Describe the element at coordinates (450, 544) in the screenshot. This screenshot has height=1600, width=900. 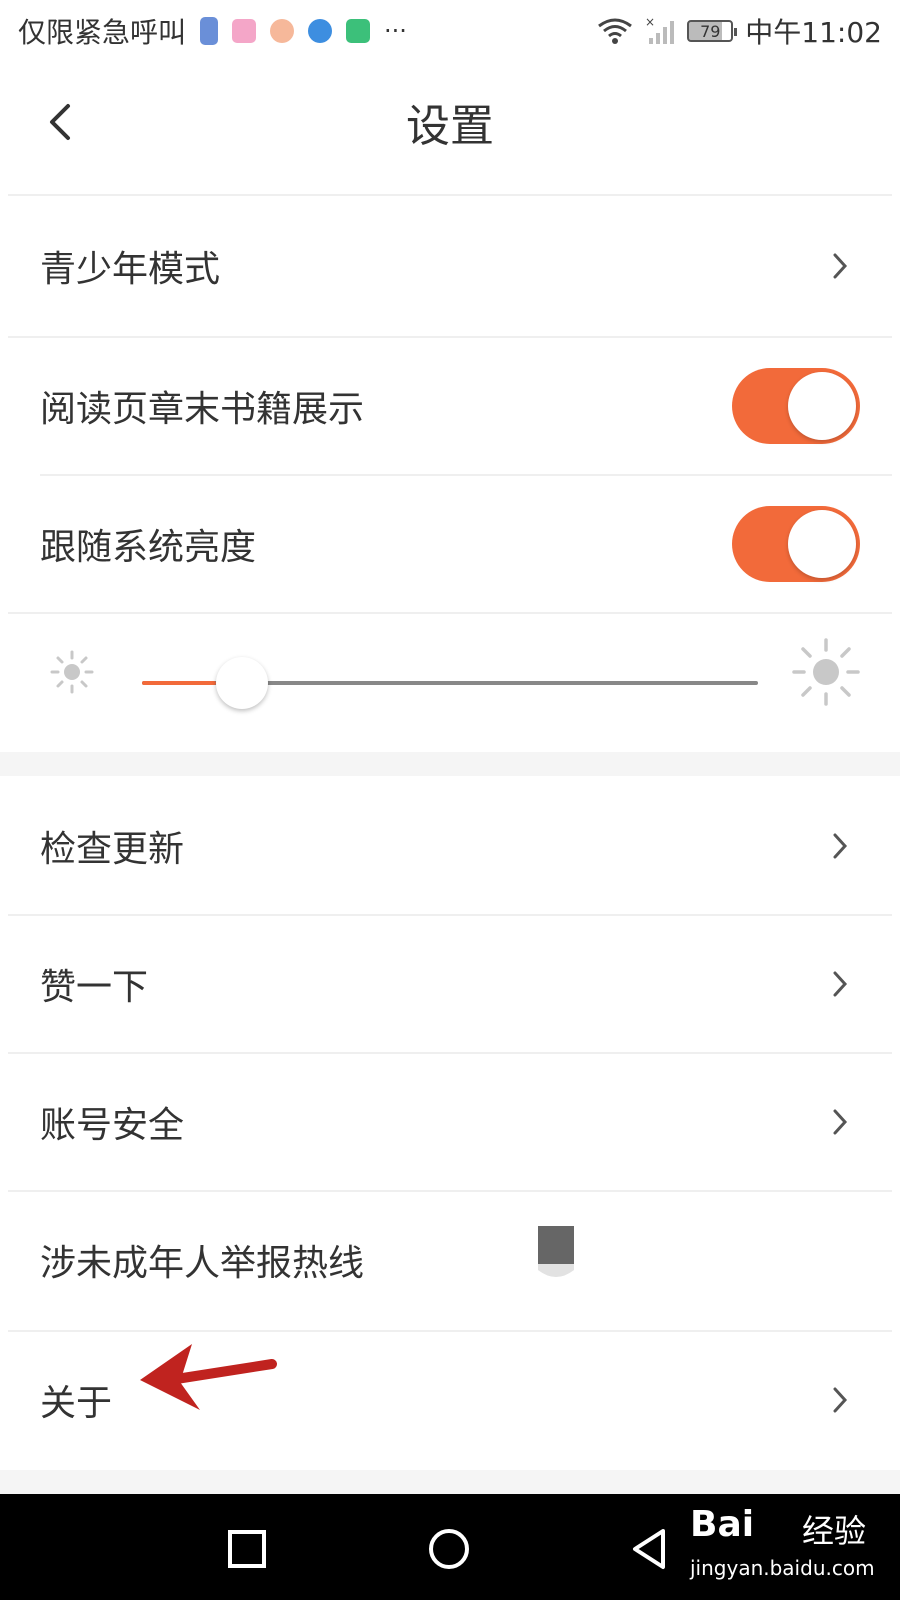
I see `follow-system-brightness-row: 跟随系统亮度` at that location.